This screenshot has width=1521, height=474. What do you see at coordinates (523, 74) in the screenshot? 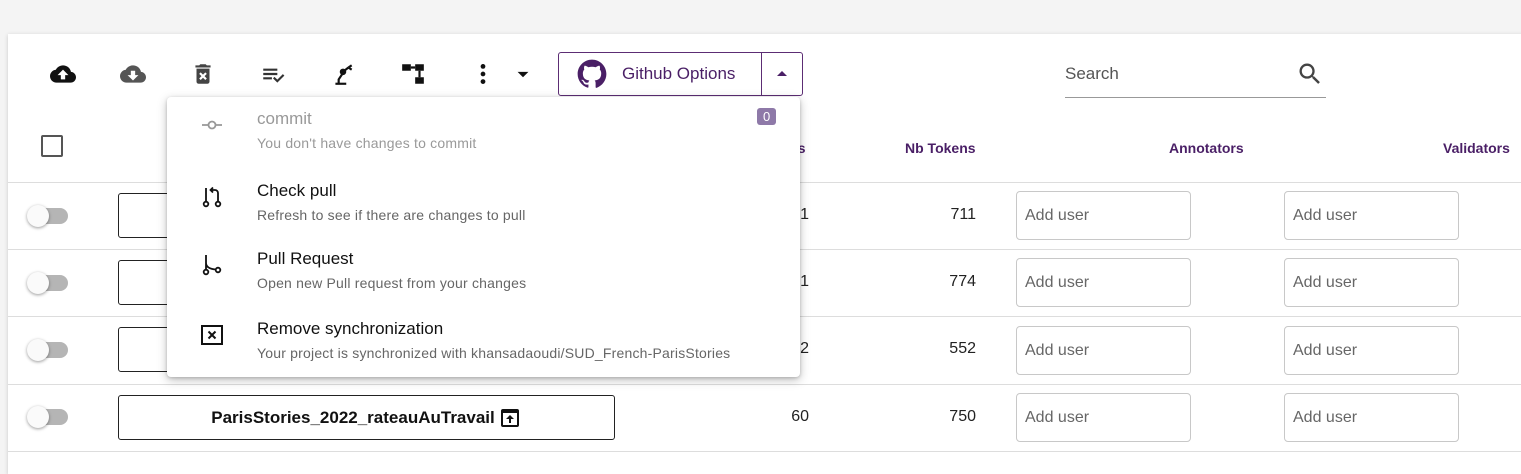
I see `dropdown-arrow-icon` at bounding box center [523, 74].